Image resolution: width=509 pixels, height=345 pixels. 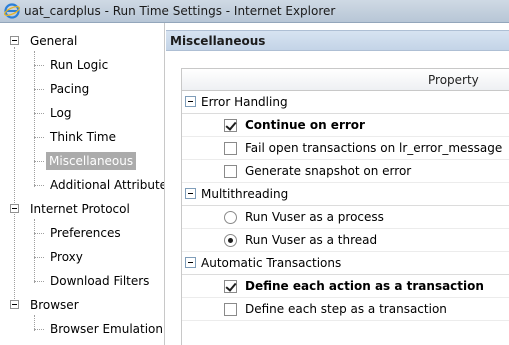 What do you see at coordinates (66, 257) in the screenshot?
I see `tree-item-proxy: Proxy` at bounding box center [66, 257].